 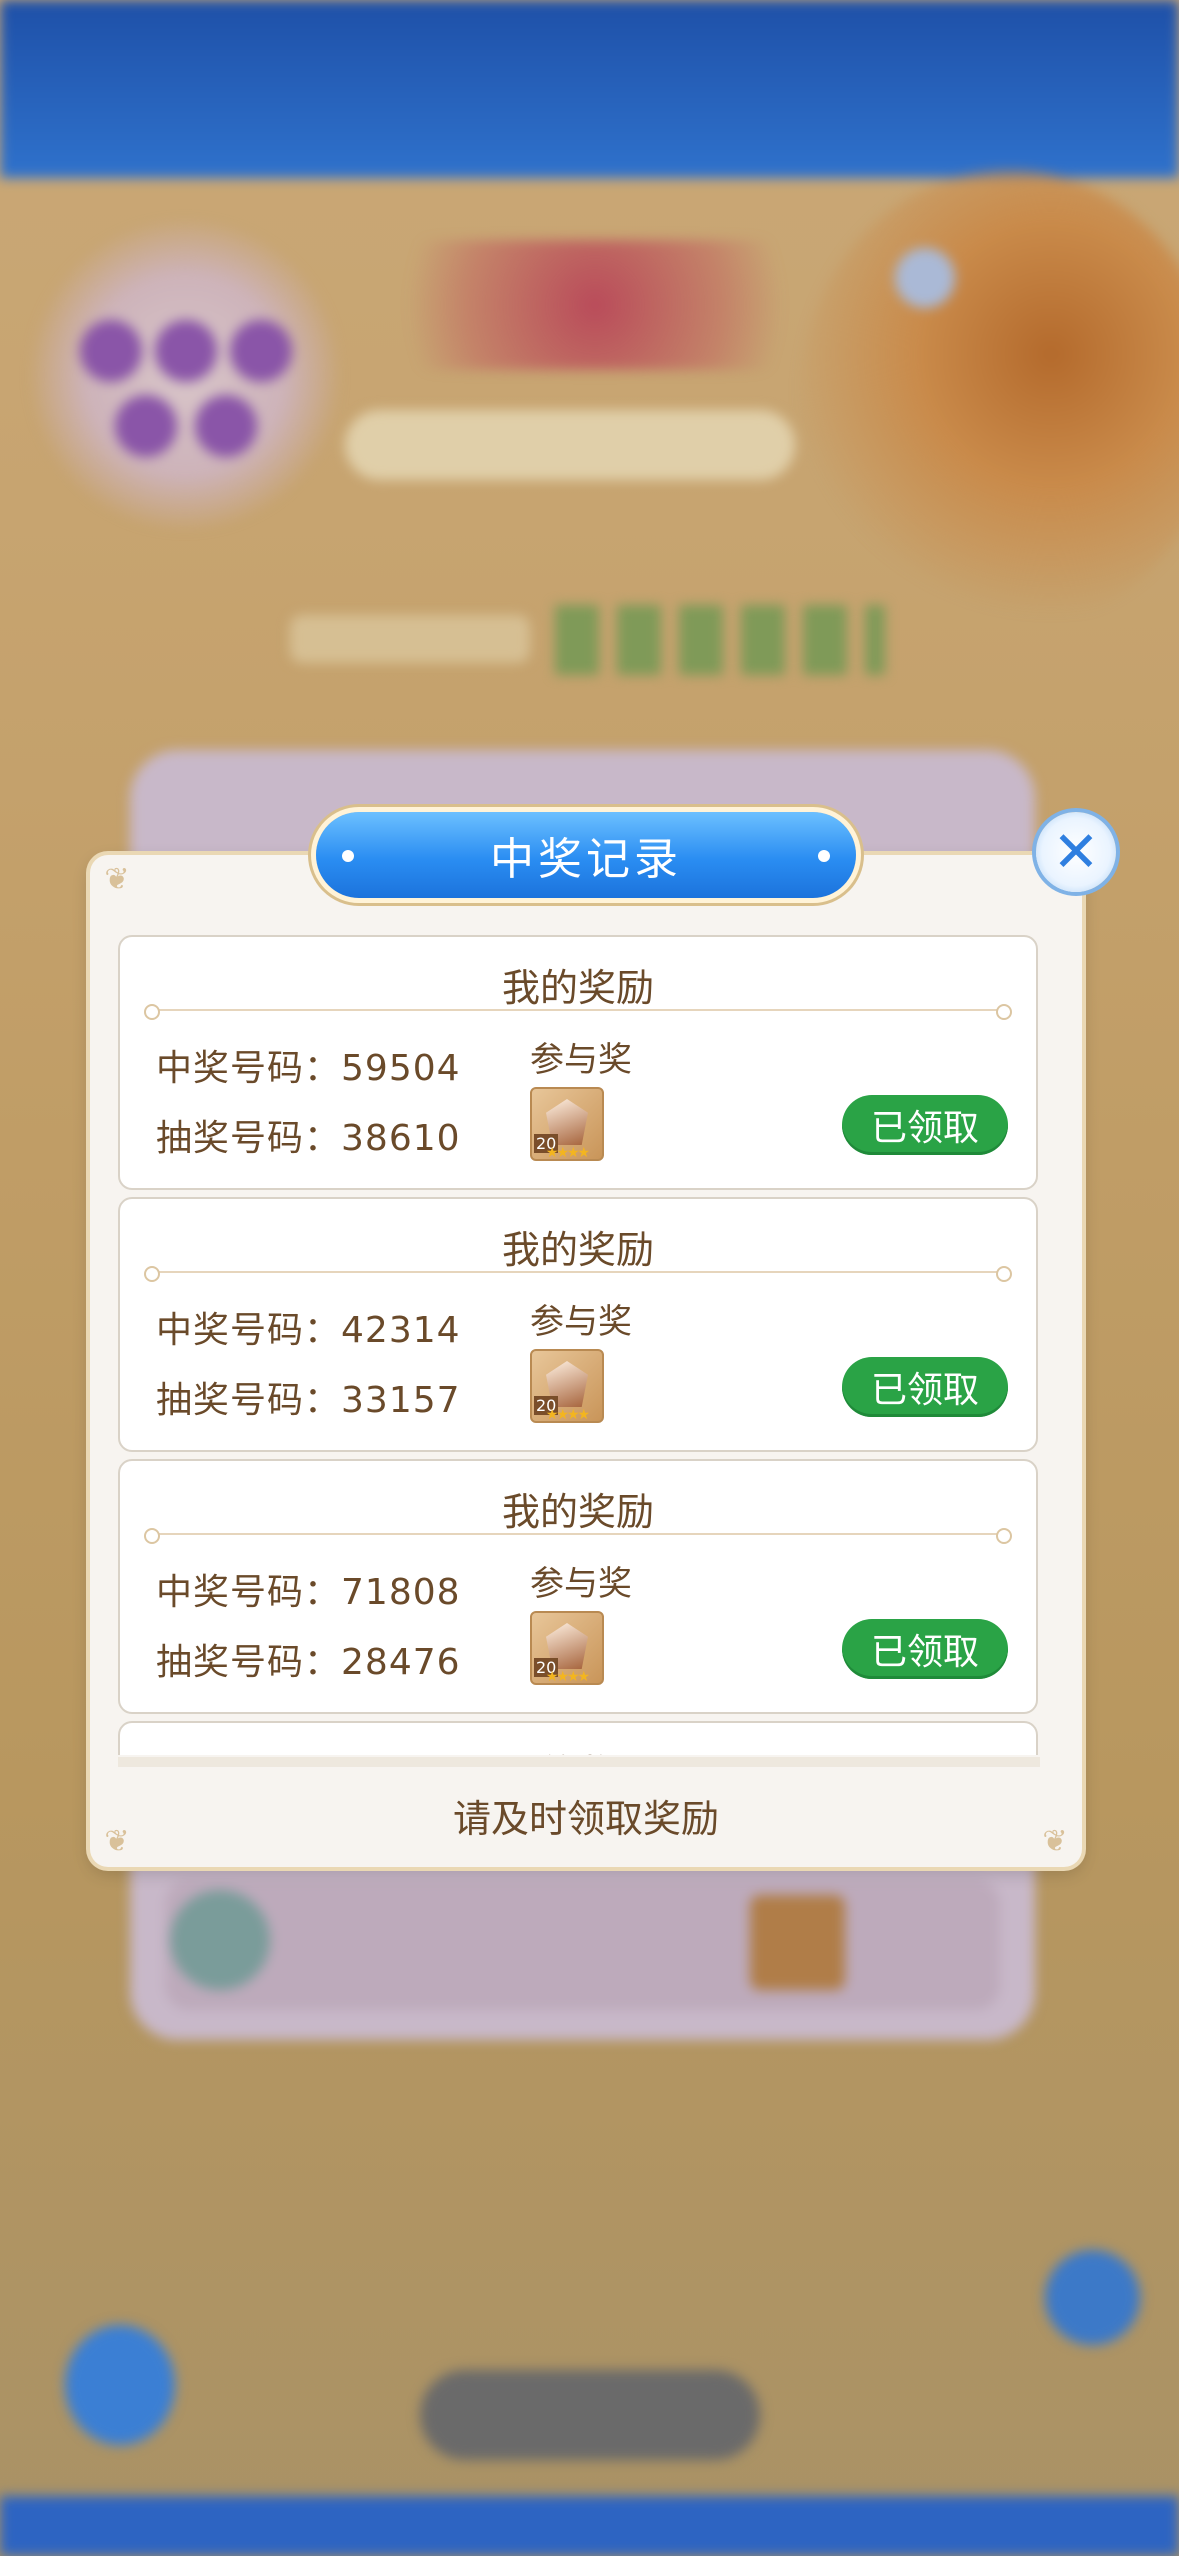 What do you see at coordinates (120, 2385) in the screenshot?
I see `back-button` at bounding box center [120, 2385].